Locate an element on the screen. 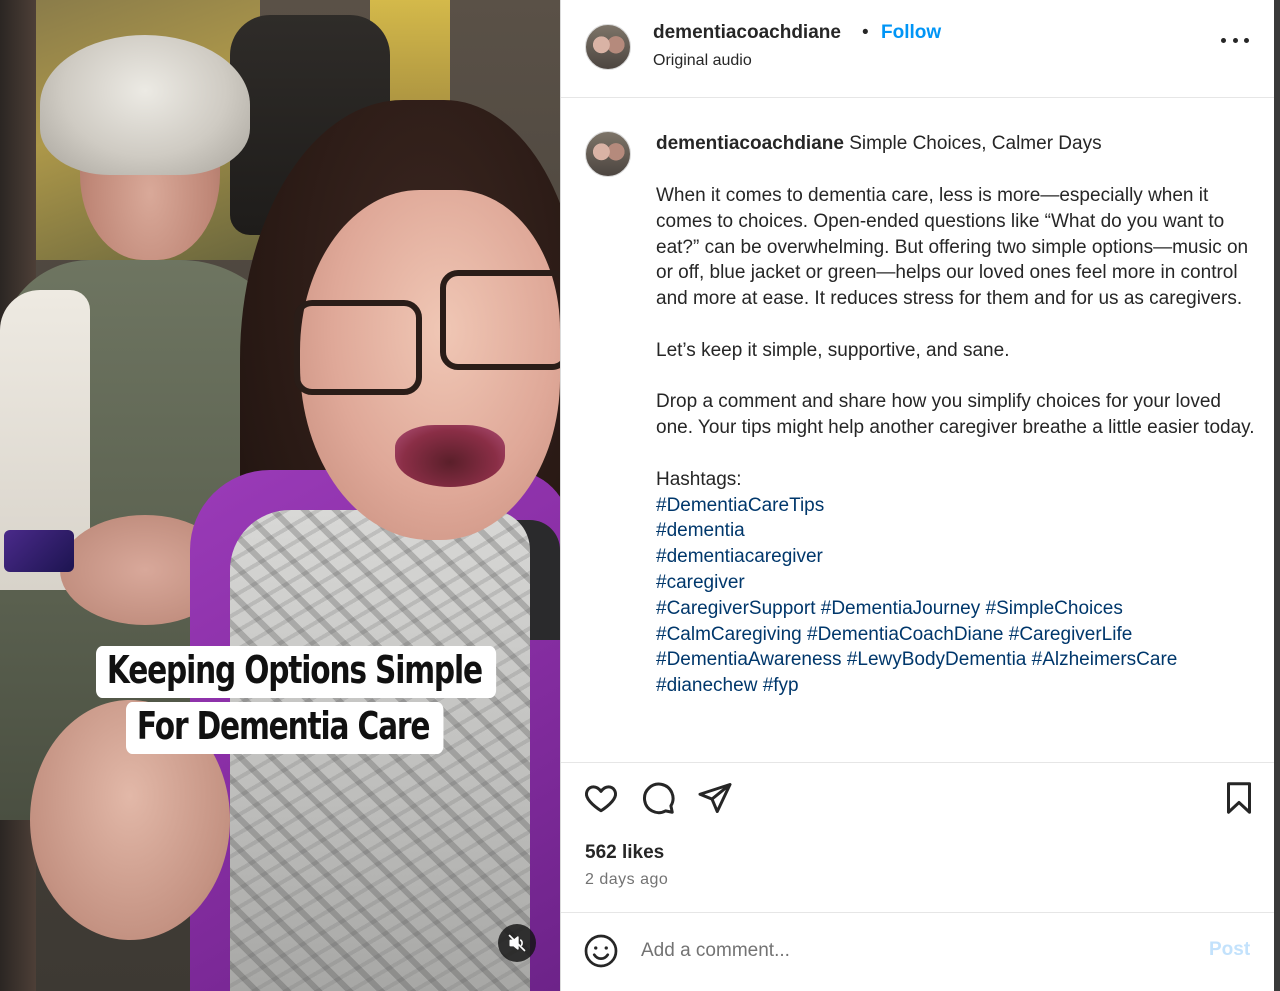 Image resolution: width=1280 pixels, height=991 pixels. caption-author-avatar is located at coordinates (608, 154).